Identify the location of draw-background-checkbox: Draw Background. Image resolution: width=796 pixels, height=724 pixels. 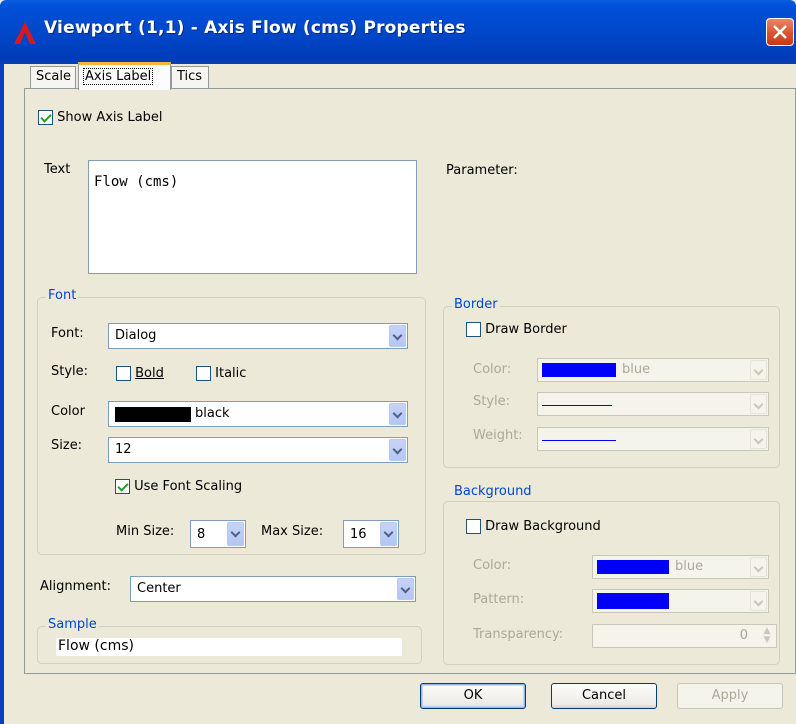
(533, 526).